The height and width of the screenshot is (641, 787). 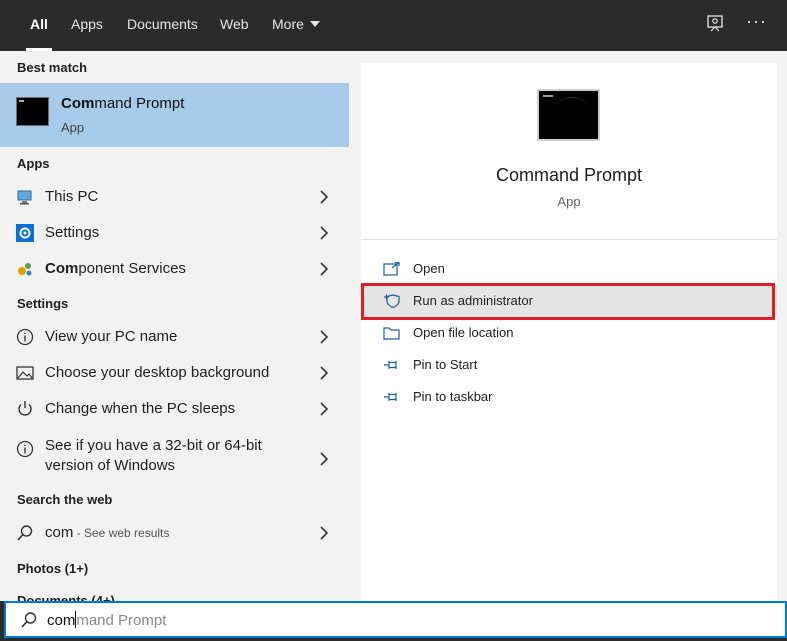 I want to click on action-label: Pin to taskbar, so click(x=453, y=396).